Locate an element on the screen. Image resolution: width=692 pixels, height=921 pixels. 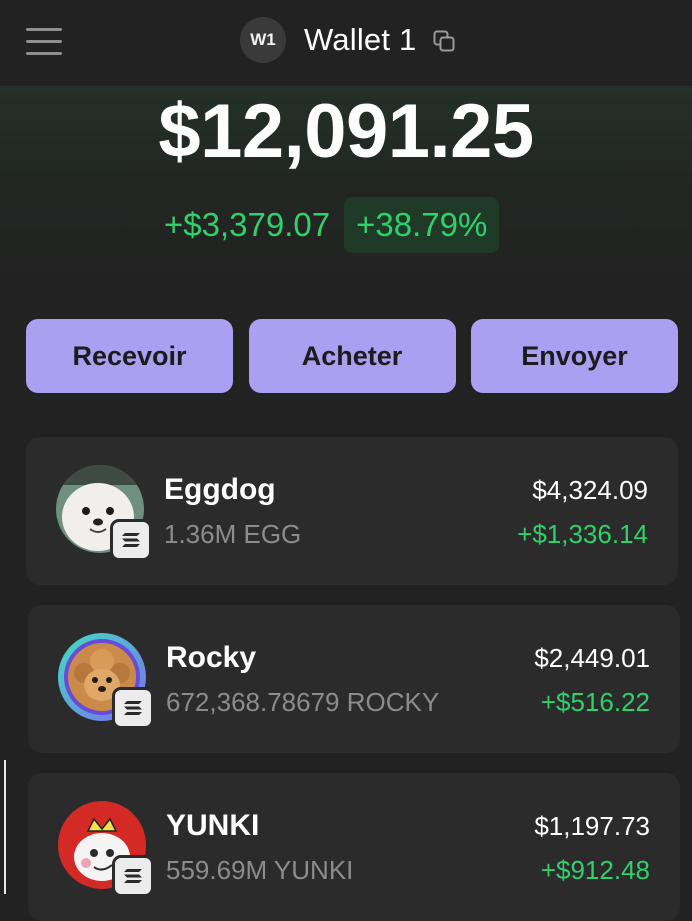
action-buttons: Recevoir Acheter Envoyer is located at coordinates (352, 356).